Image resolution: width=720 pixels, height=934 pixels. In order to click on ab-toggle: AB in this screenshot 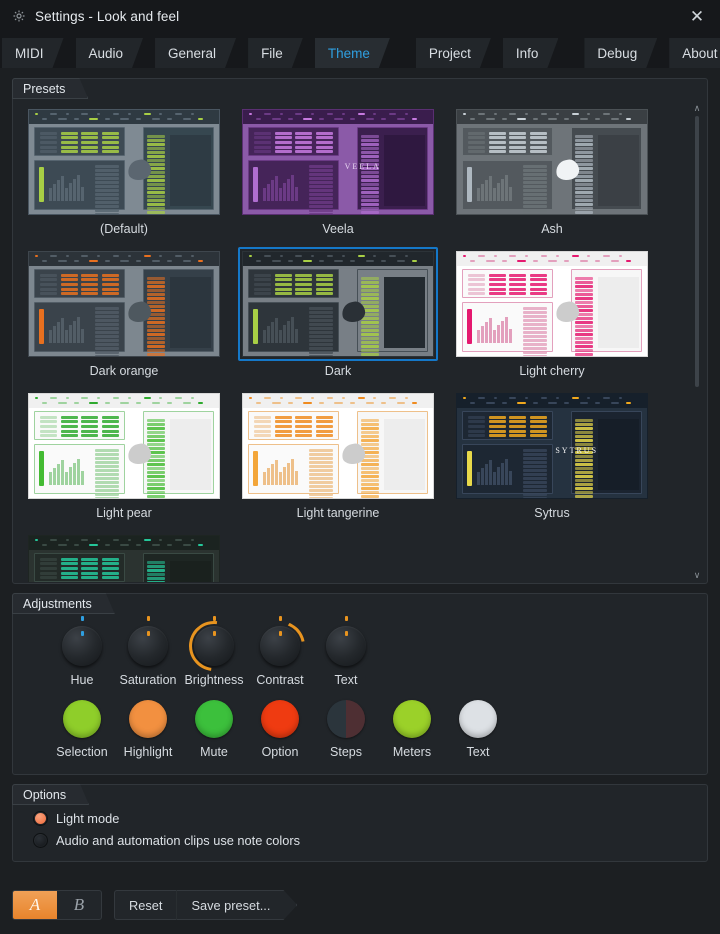, I will do `click(57, 905)`.